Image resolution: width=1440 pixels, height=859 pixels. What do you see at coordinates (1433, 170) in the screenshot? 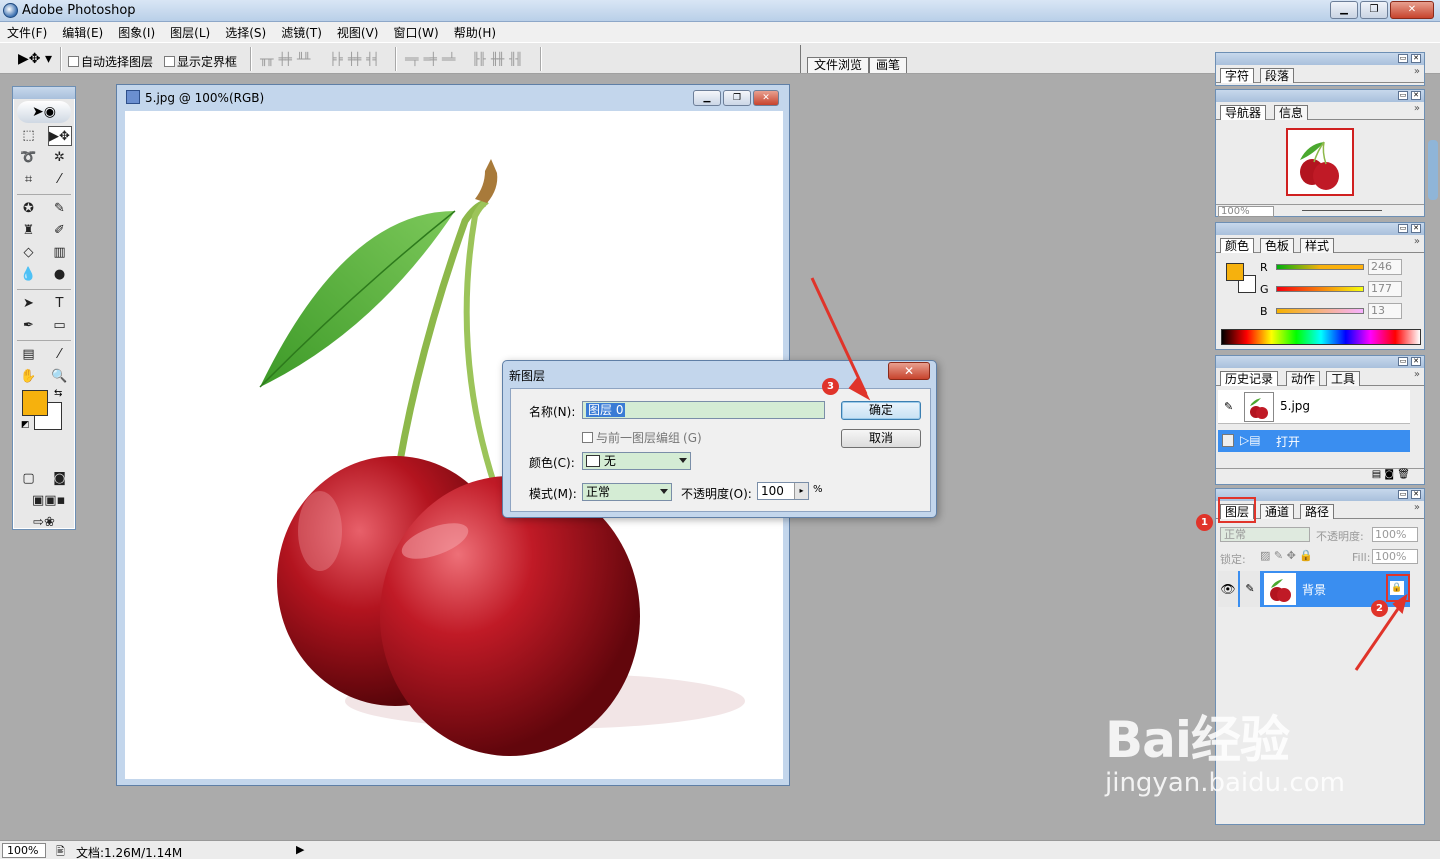
I see `workspace-scrollbar` at bounding box center [1433, 170].